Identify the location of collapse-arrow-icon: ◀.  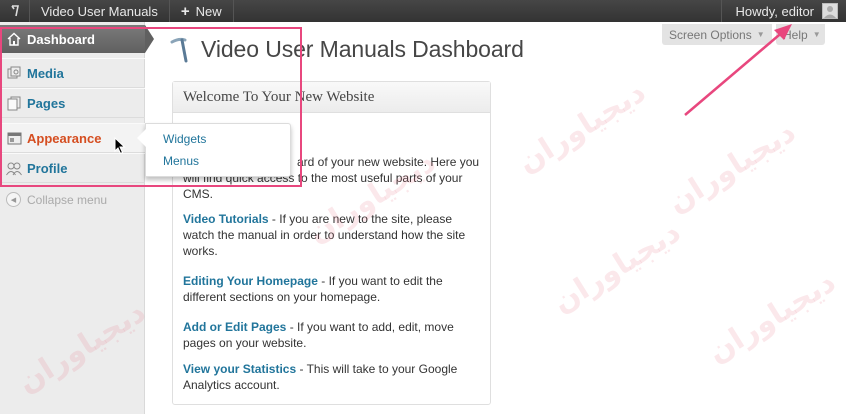
(13, 199).